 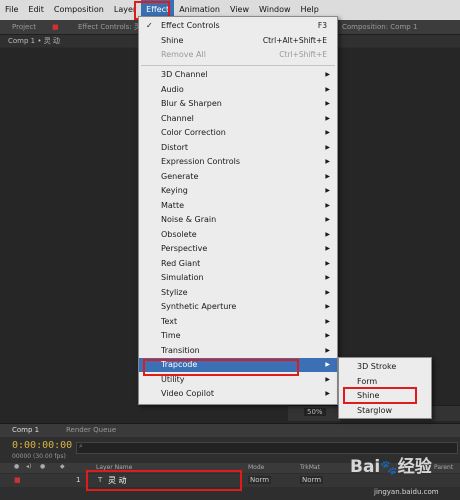 I want to click on menu-item-stylize: Stylize ▶, so click(x=238, y=293).